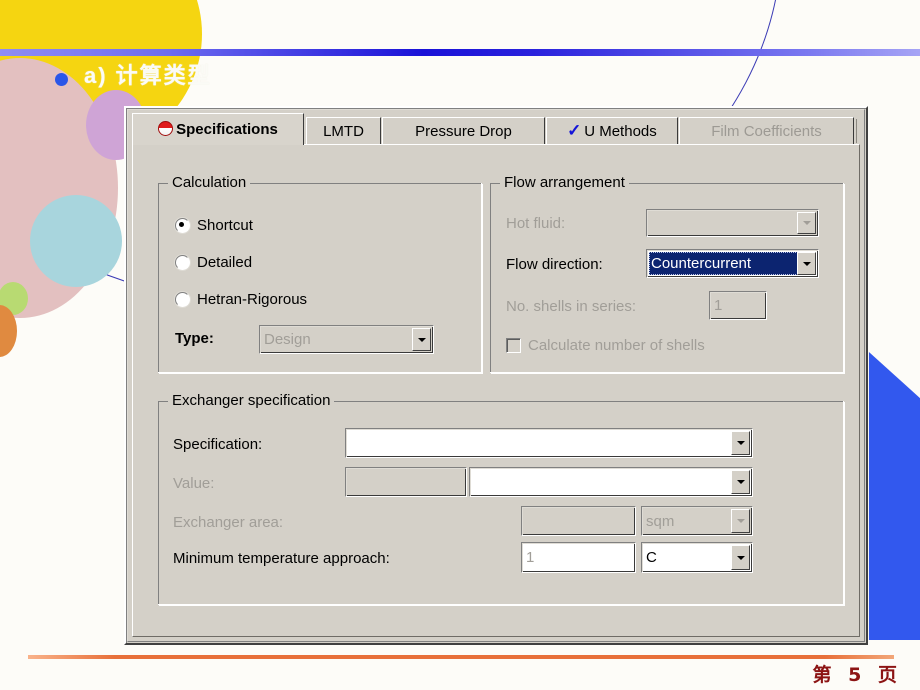  I want to click on shells-in-series-label: No. shells in series:, so click(571, 306).